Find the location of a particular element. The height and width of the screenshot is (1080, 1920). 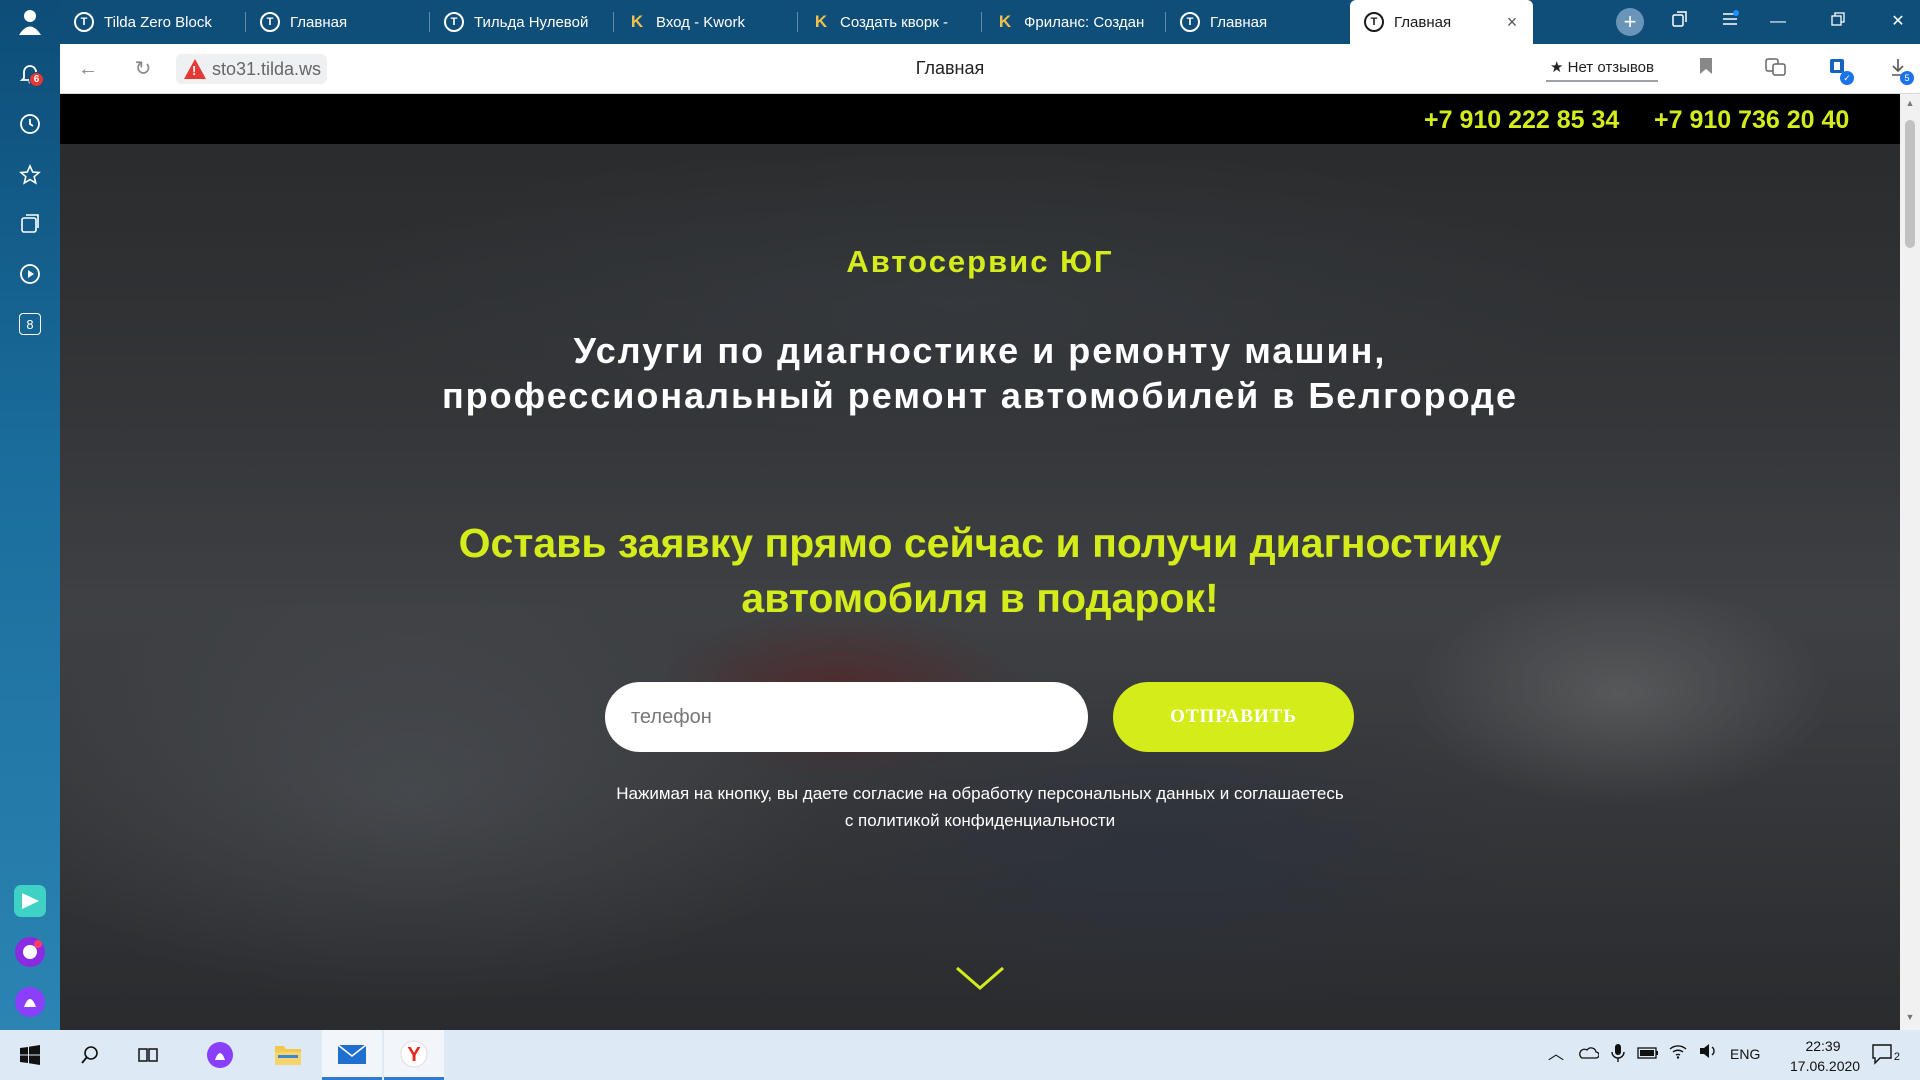

headline-line-1: Услуги по диагностике и ремонту машин, is located at coordinates (980, 350).